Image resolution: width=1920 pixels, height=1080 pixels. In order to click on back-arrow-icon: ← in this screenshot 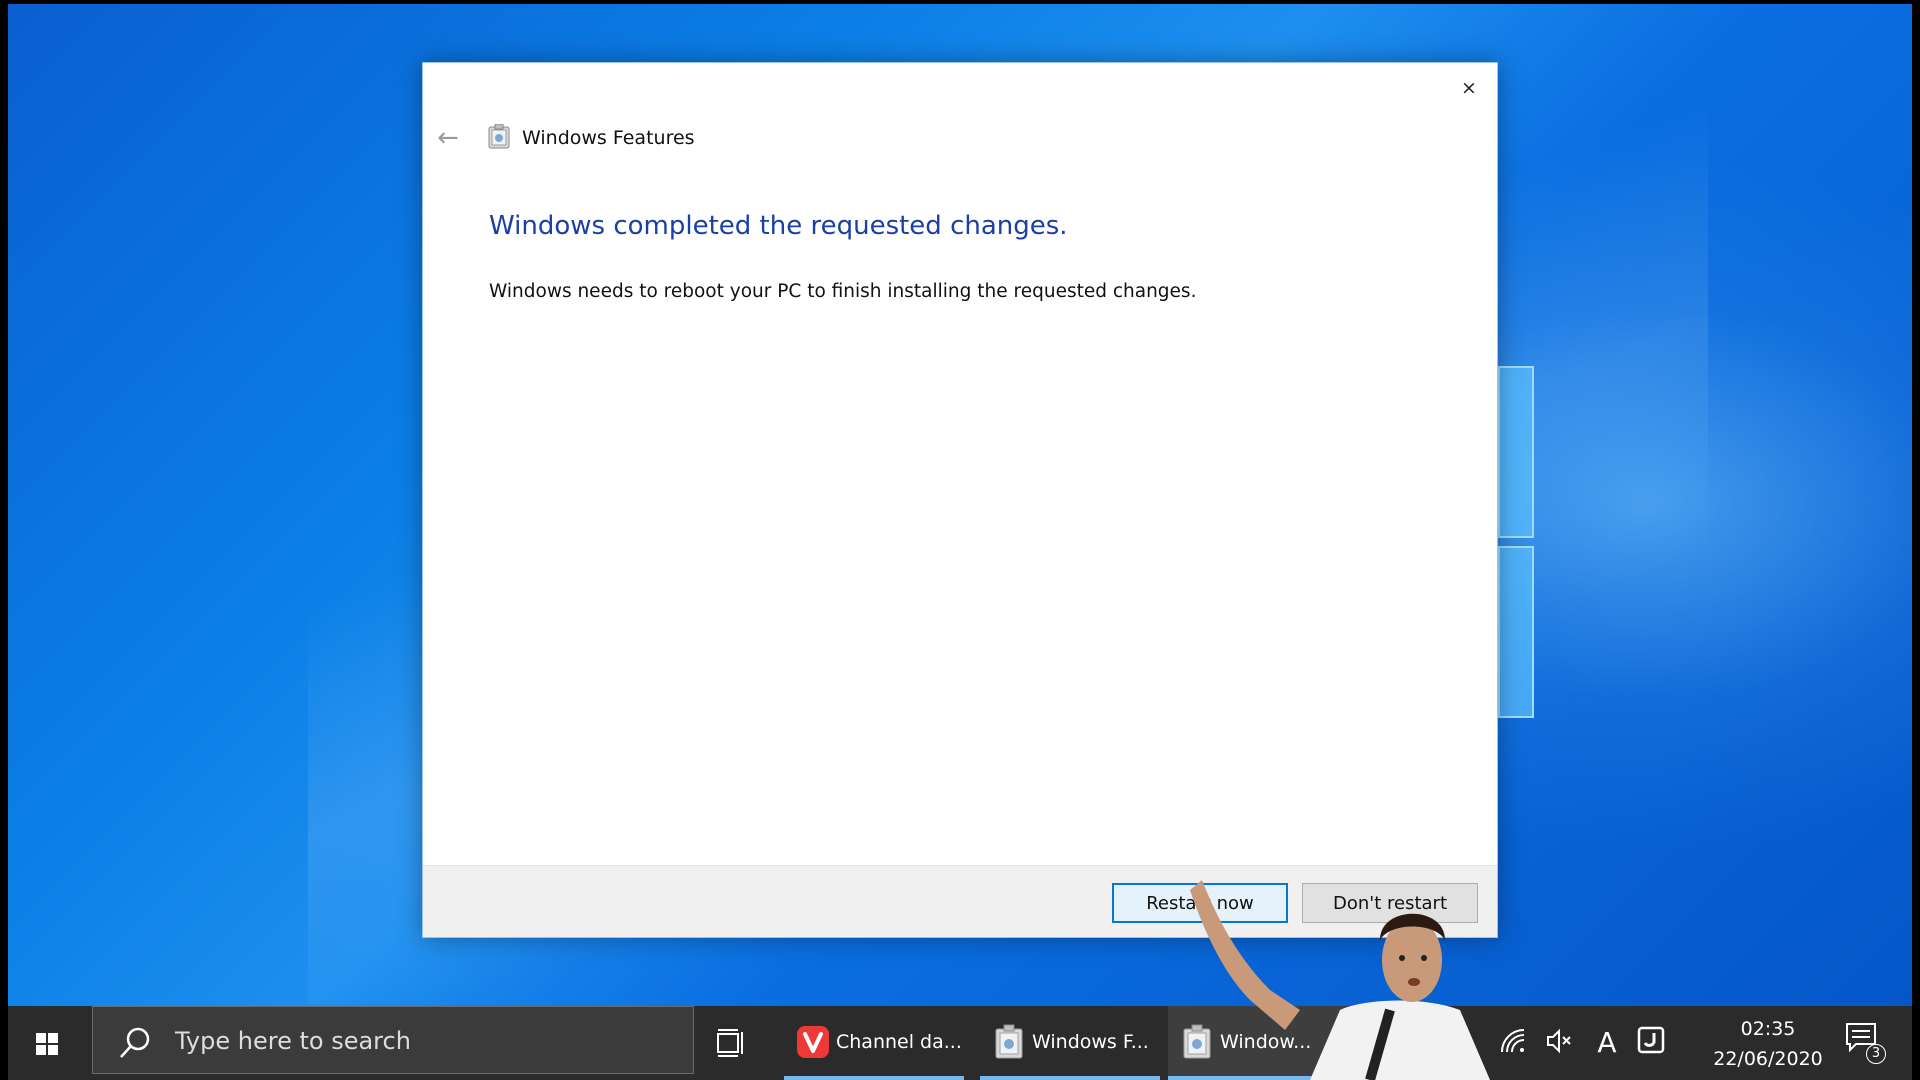, I will do `click(448, 138)`.